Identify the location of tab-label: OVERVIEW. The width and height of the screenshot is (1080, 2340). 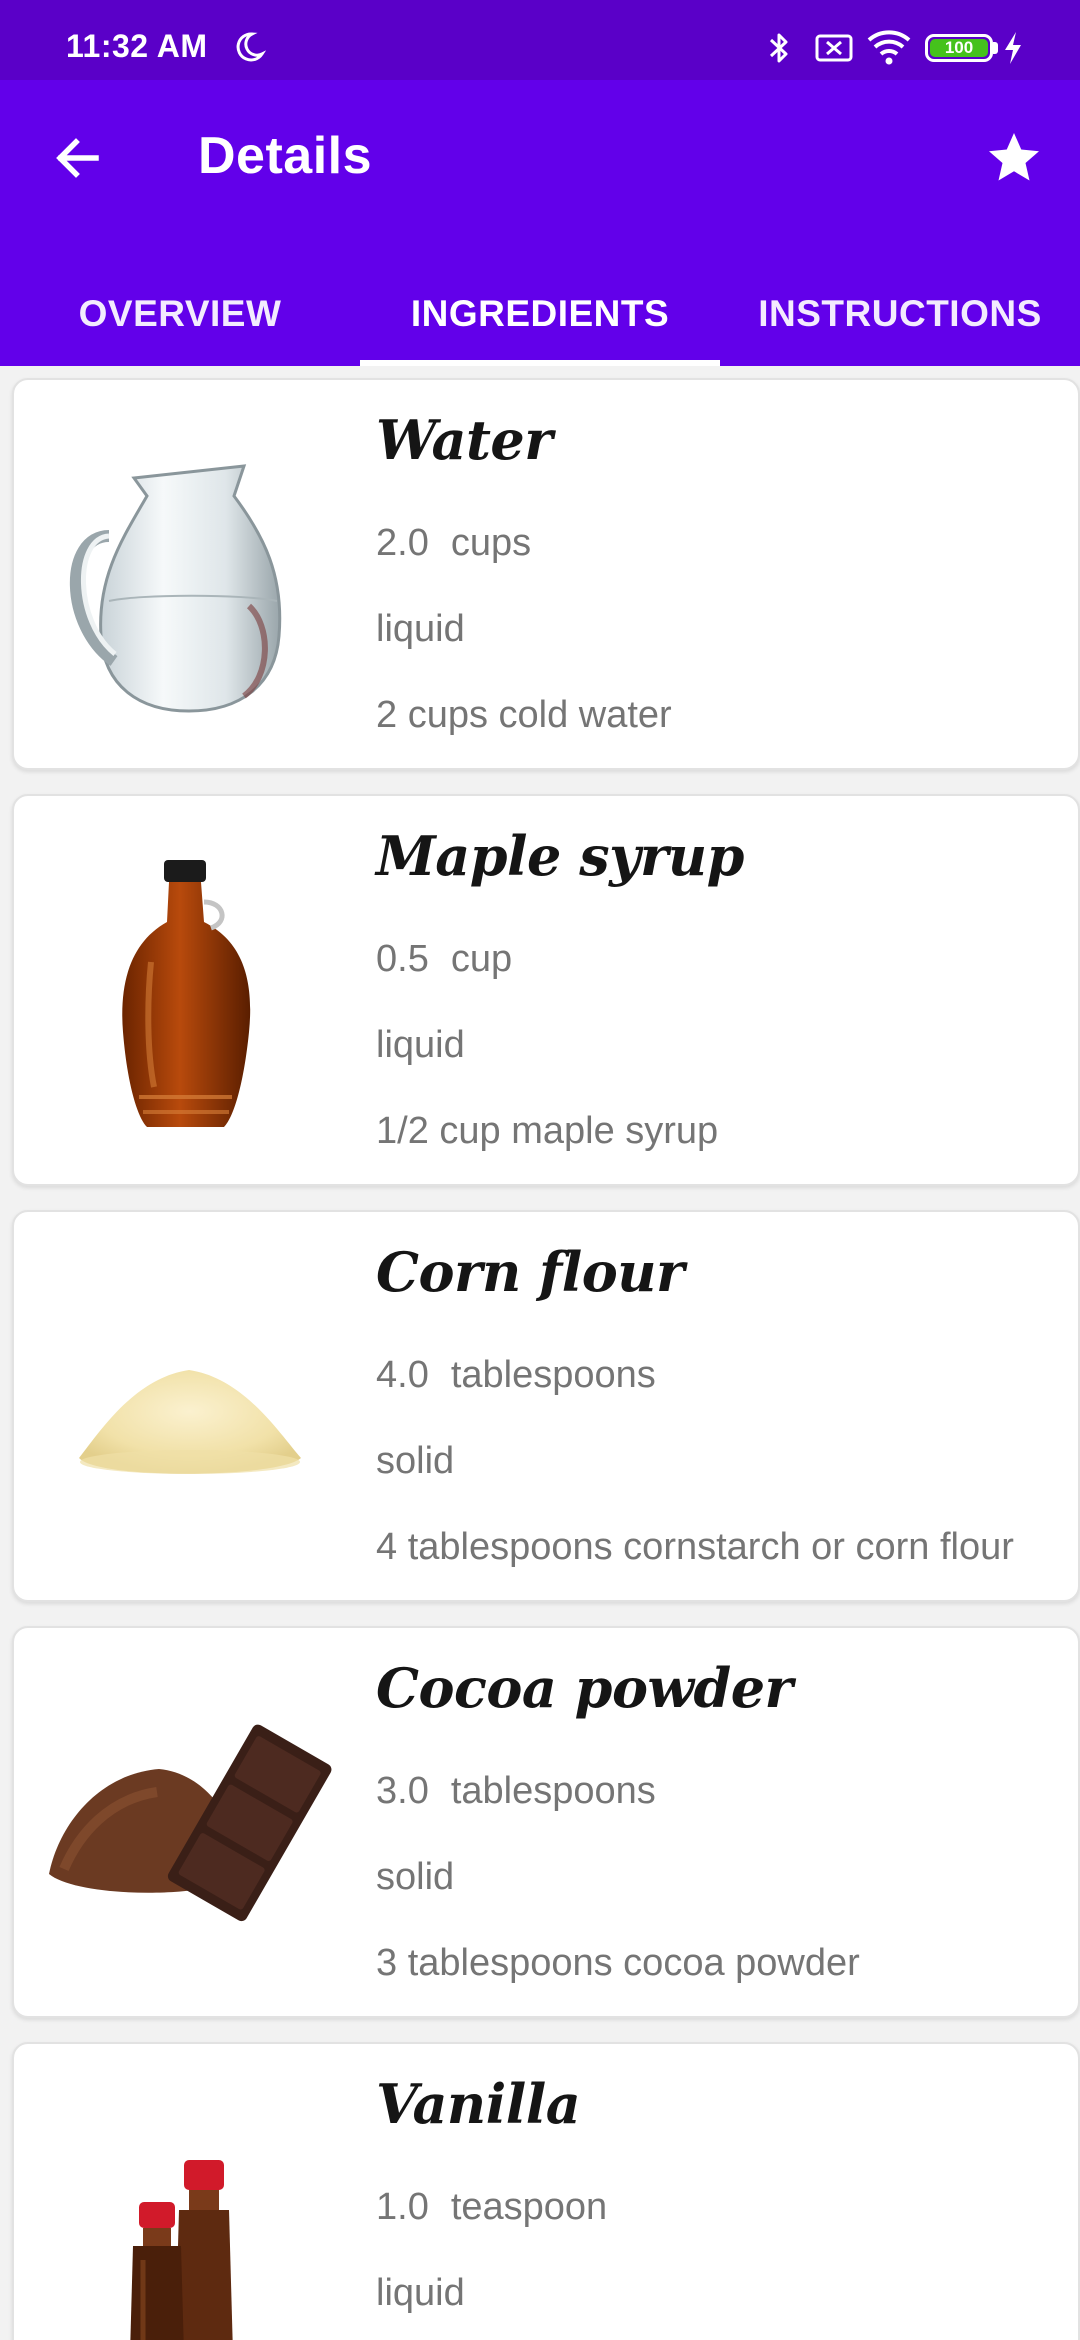
(180, 313).